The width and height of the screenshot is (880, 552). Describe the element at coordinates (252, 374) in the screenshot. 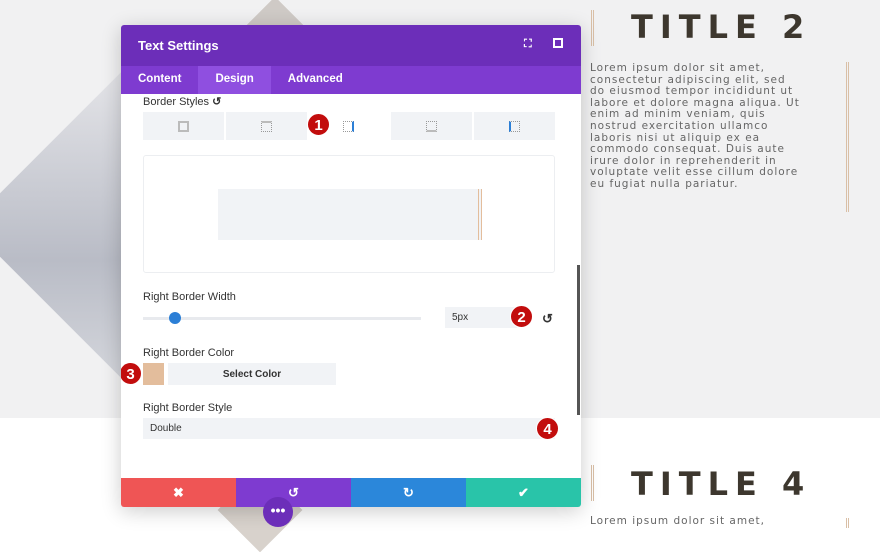

I see `select-color-button: Select Color` at that location.